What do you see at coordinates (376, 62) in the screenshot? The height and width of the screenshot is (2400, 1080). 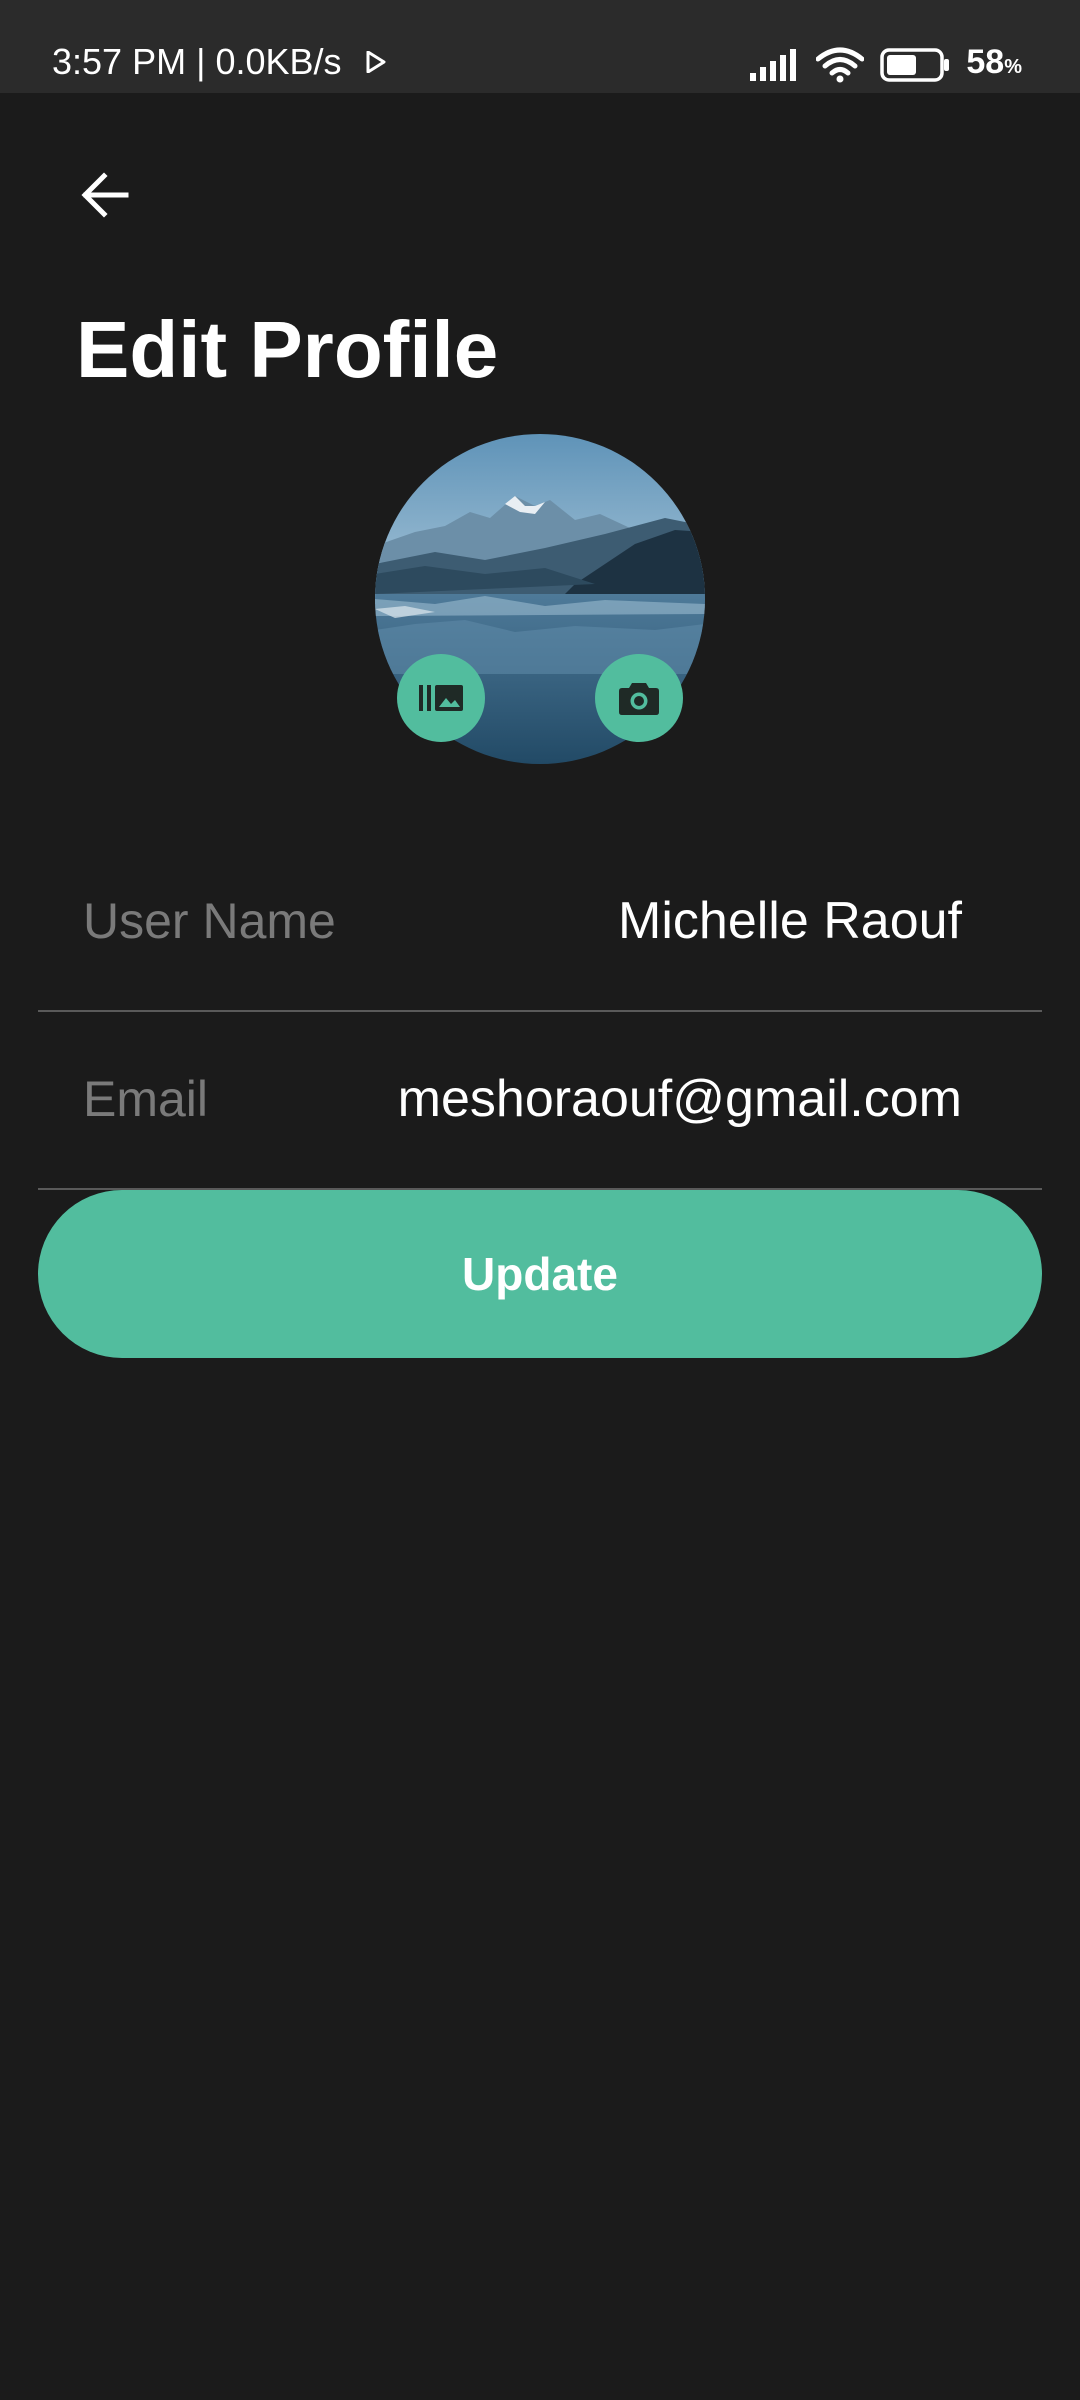 I see `play-store-icon` at bounding box center [376, 62].